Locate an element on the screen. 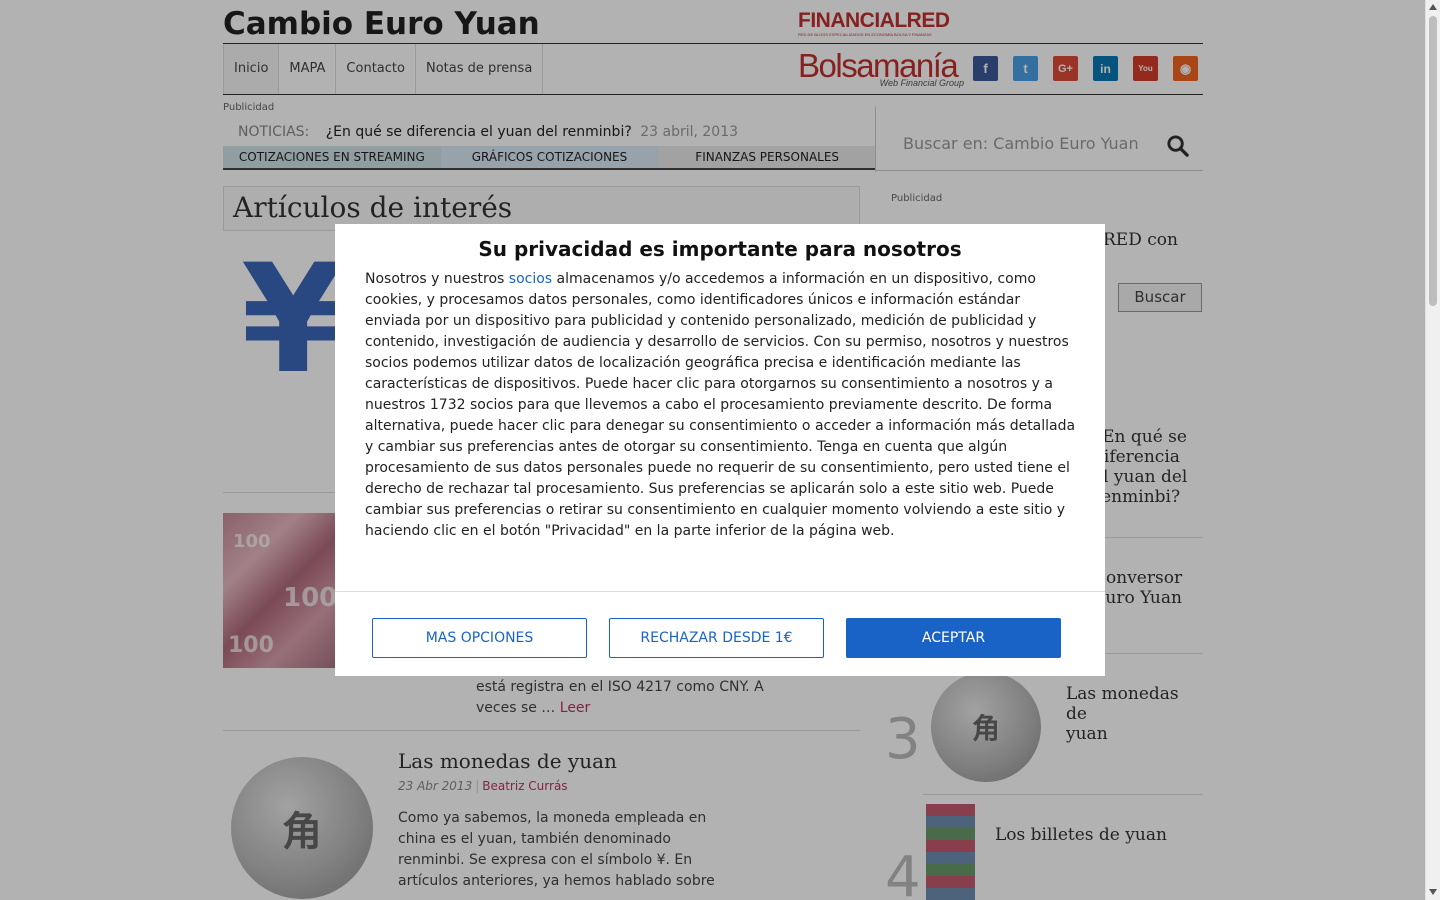  accept-button: ACEPTAR is located at coordinates (953, 638).